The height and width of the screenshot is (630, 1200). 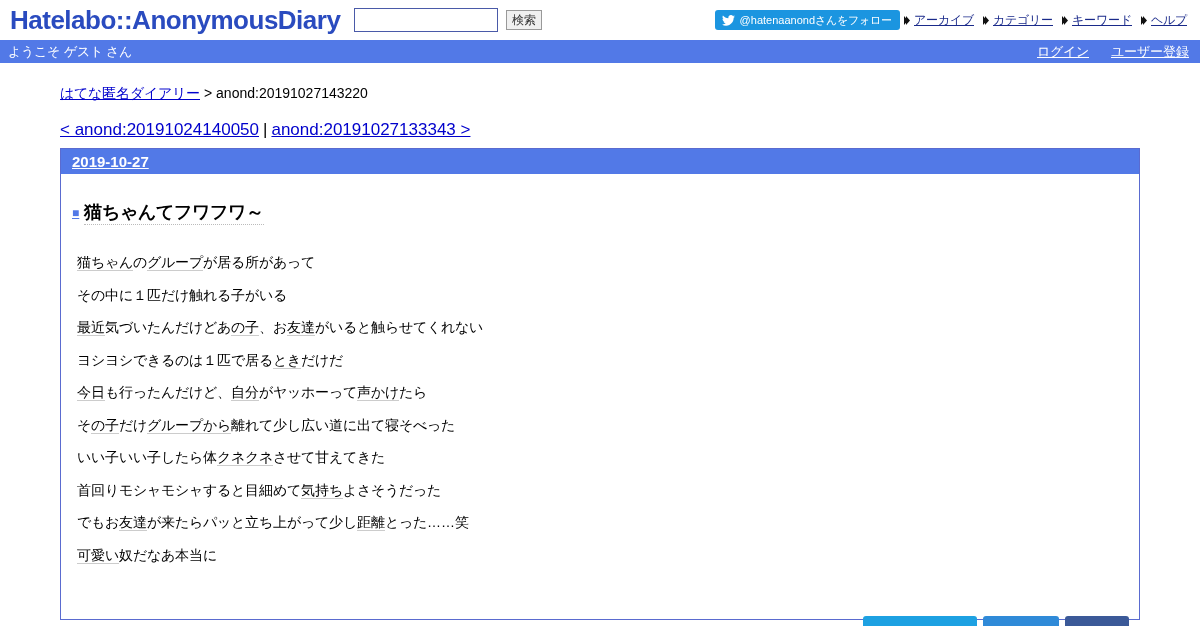 What do you see at coordinates (182, 294) in the screenshot?
I see `body-line: その中に１匹だけ触れる子がいる` at bounding box center [182, 294].